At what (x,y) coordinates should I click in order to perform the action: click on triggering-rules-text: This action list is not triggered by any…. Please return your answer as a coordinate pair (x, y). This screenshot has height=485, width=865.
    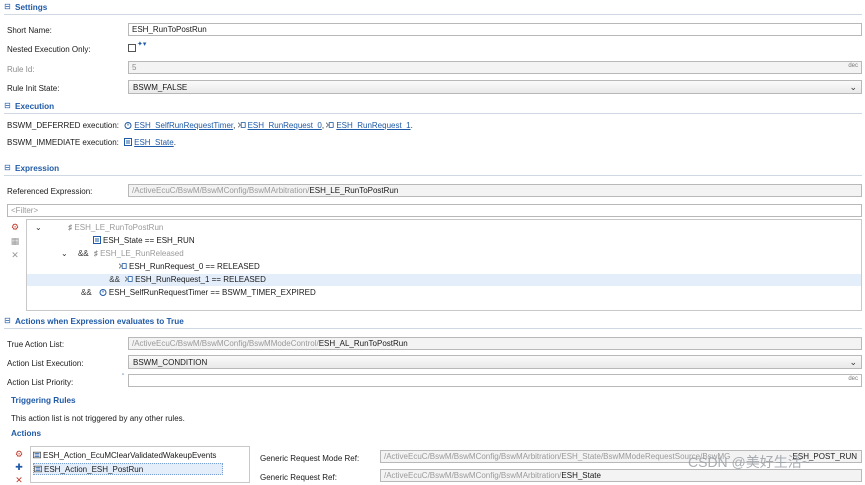
    Looking at the image, I should click on (98, 418).